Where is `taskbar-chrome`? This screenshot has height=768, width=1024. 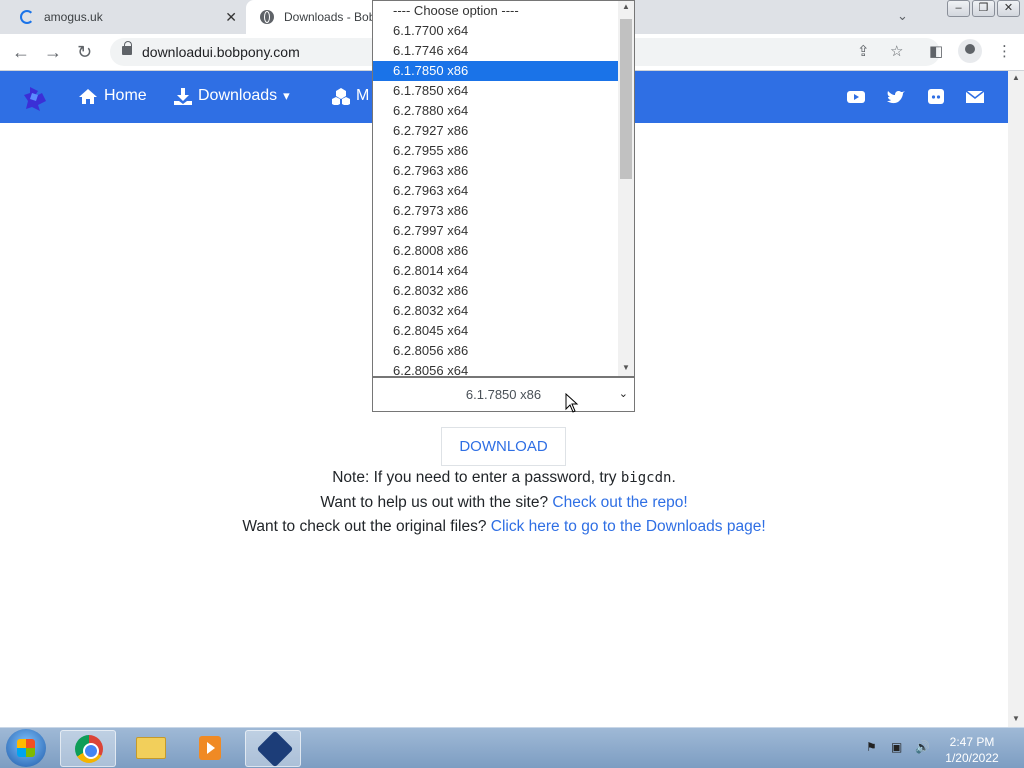
taskbar-chrome is located at coordinates (88, 748).